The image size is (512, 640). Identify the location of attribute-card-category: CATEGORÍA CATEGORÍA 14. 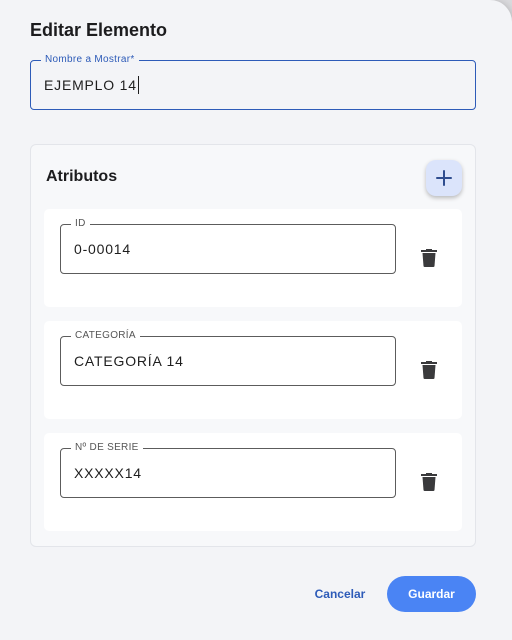
(253, 370).